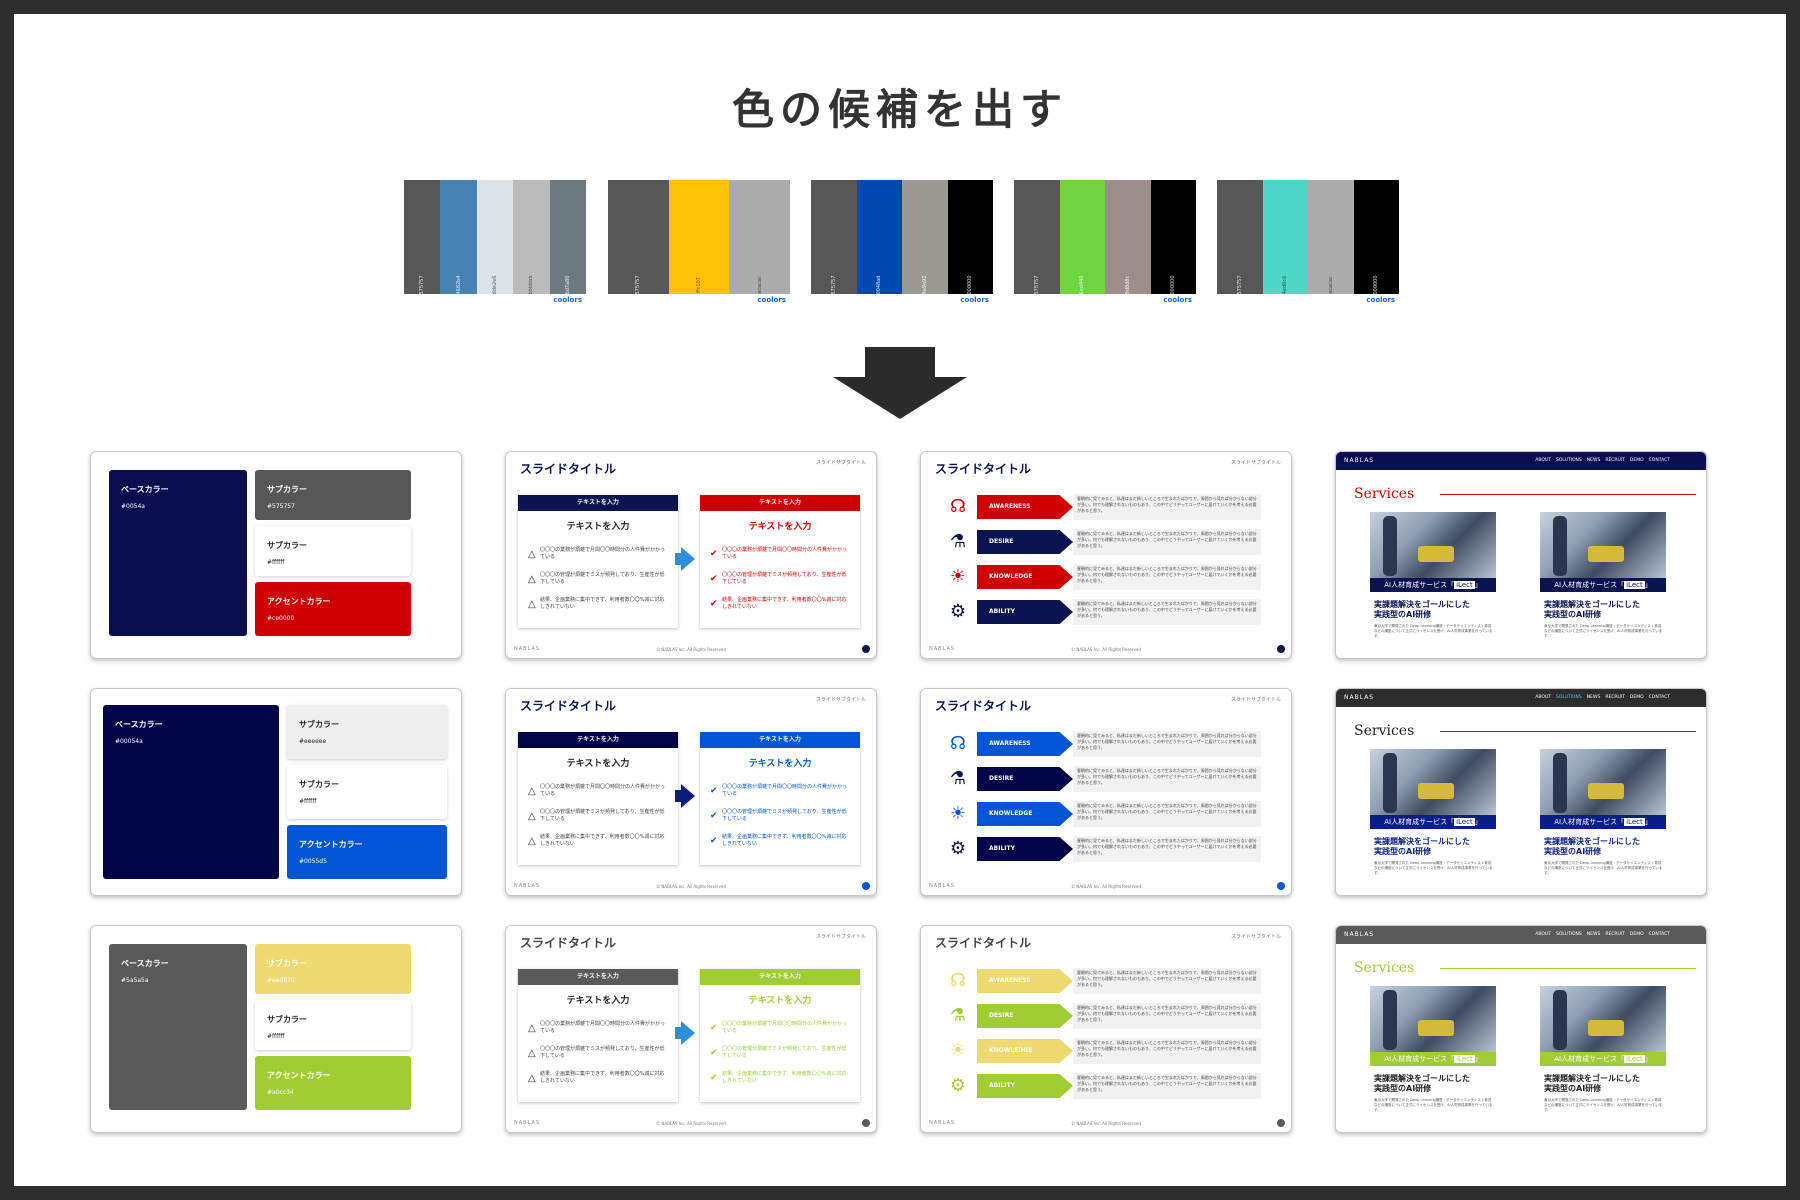 Image resolution: width=1800 pixels, height=1200 pixels. I want to click on palette-footer: coolors, so click(495, 301).